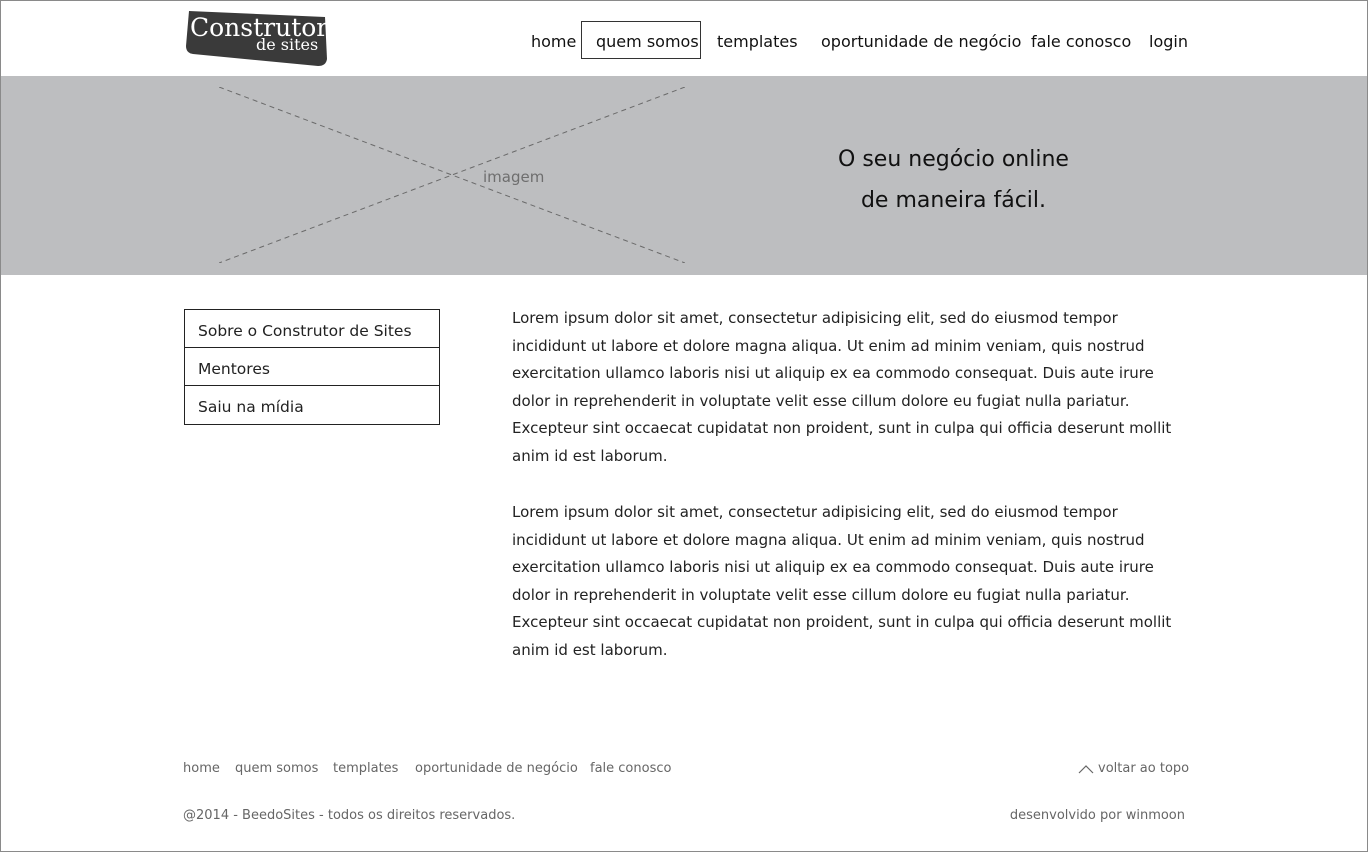 Image resolution: width=1368 pixels, height=852 pixels. Describe the element at coordinates (953, 180) in the screenshot. I see `hero-tagline: O seu negócio online de maneira fácil.` at that location.